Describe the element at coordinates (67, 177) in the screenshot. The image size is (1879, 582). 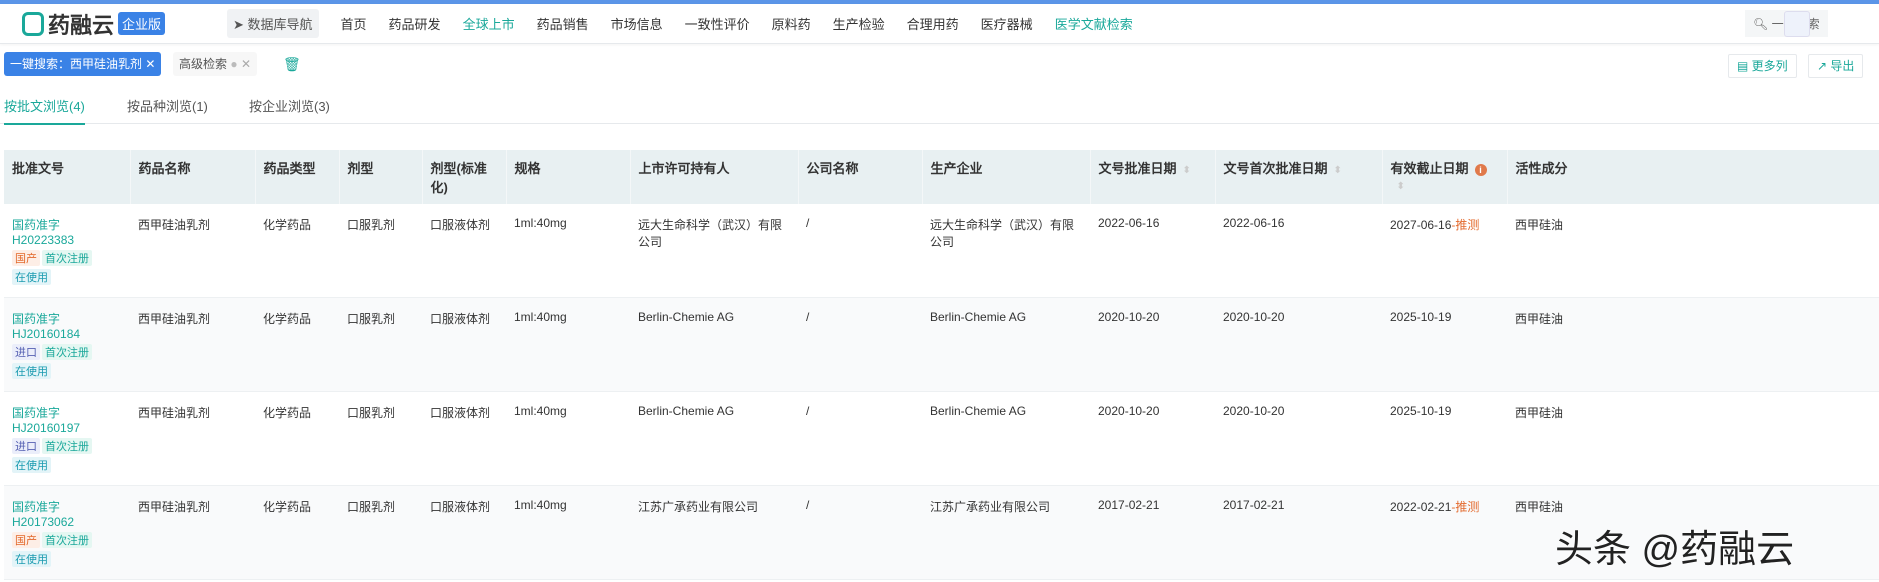
I see `column-header: 批准文号` at that location.